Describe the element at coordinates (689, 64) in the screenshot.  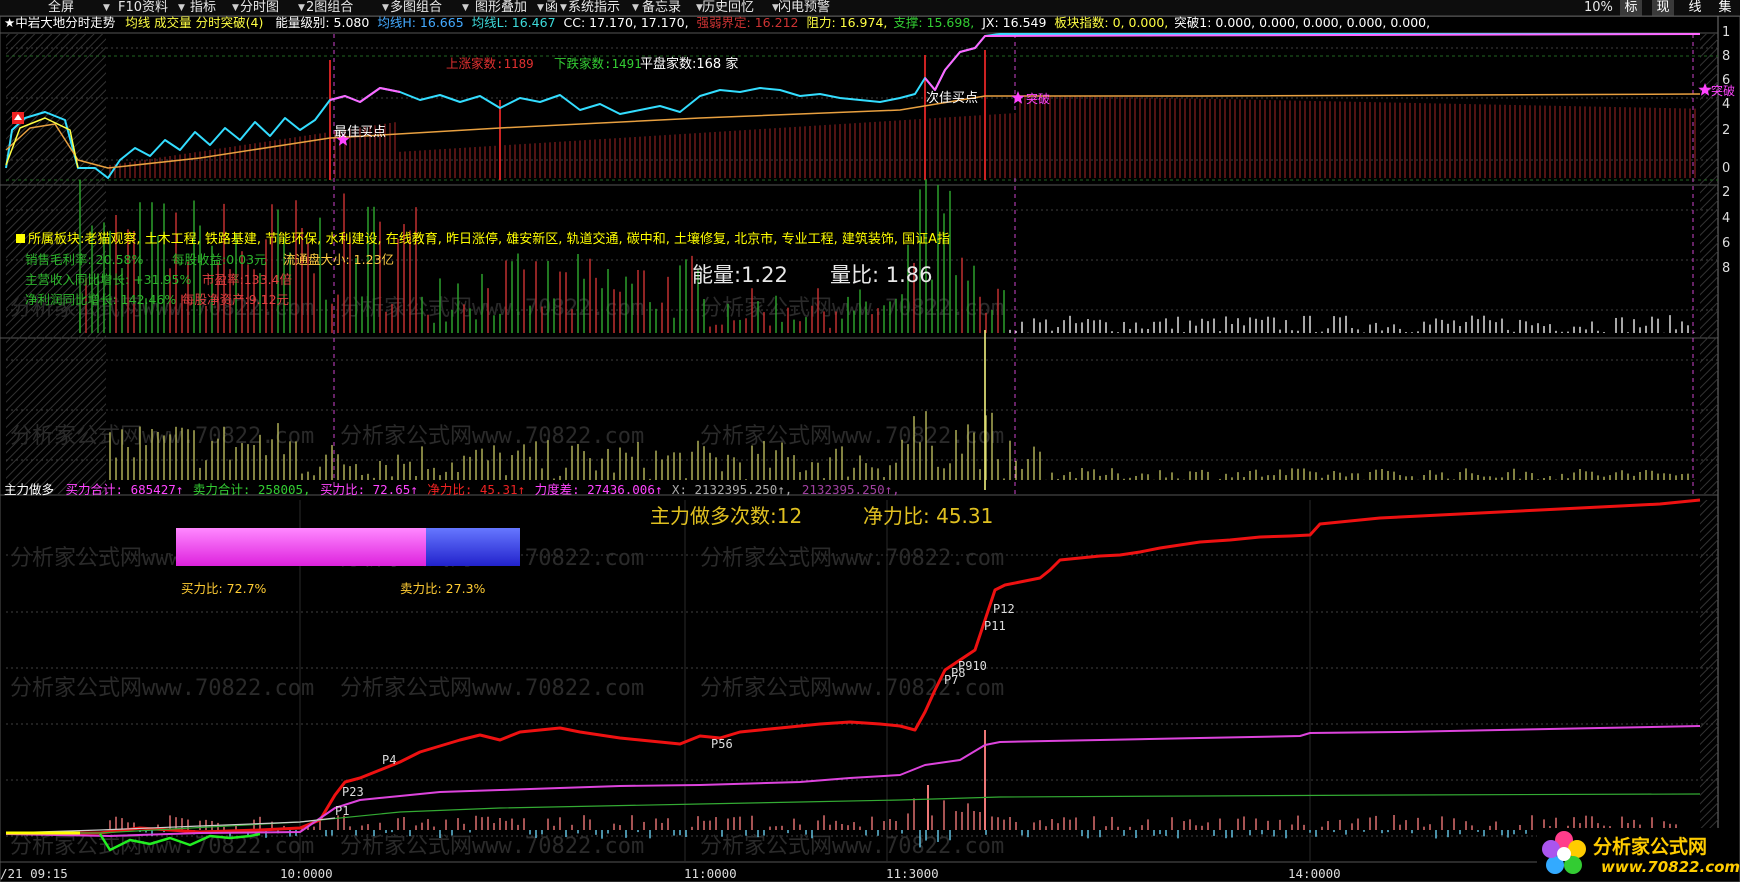
I see `flat-count-label: 平盘家数:168 家` at that location.